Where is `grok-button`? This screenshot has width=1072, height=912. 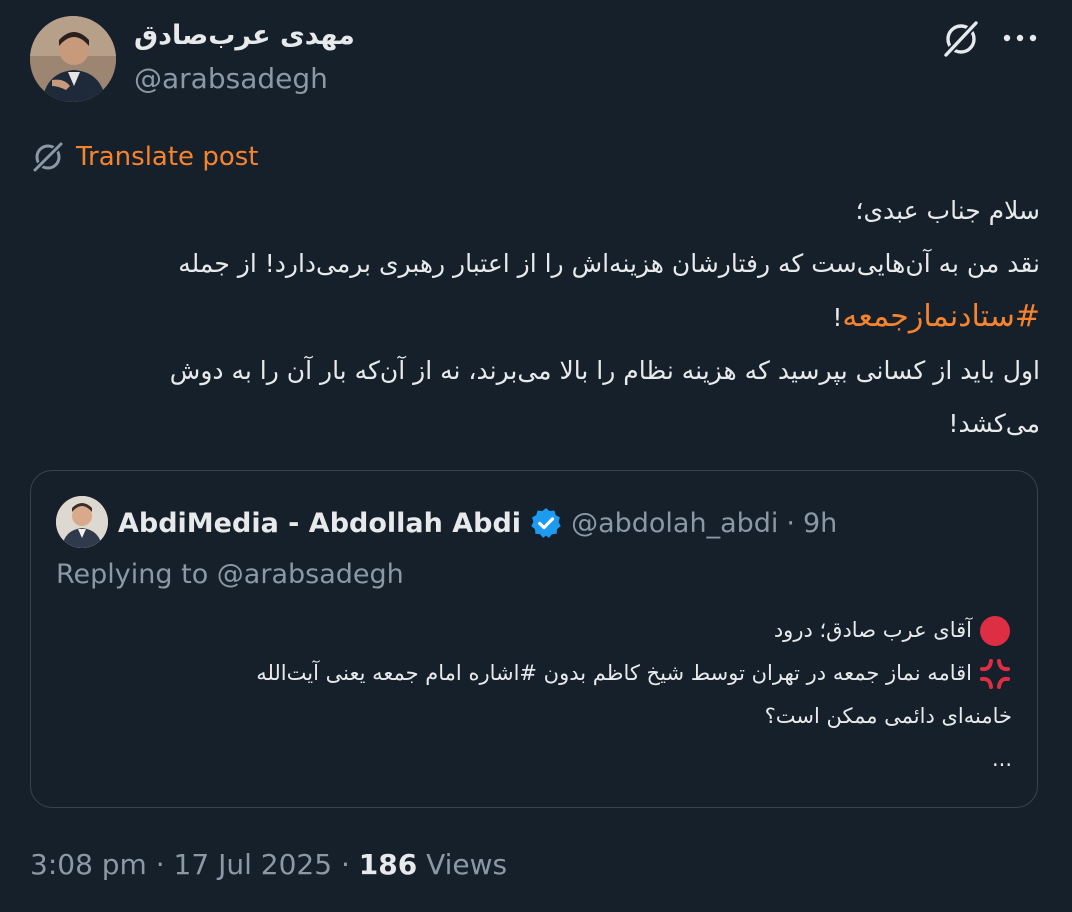 grok-button is located at coordinates (961, 39).